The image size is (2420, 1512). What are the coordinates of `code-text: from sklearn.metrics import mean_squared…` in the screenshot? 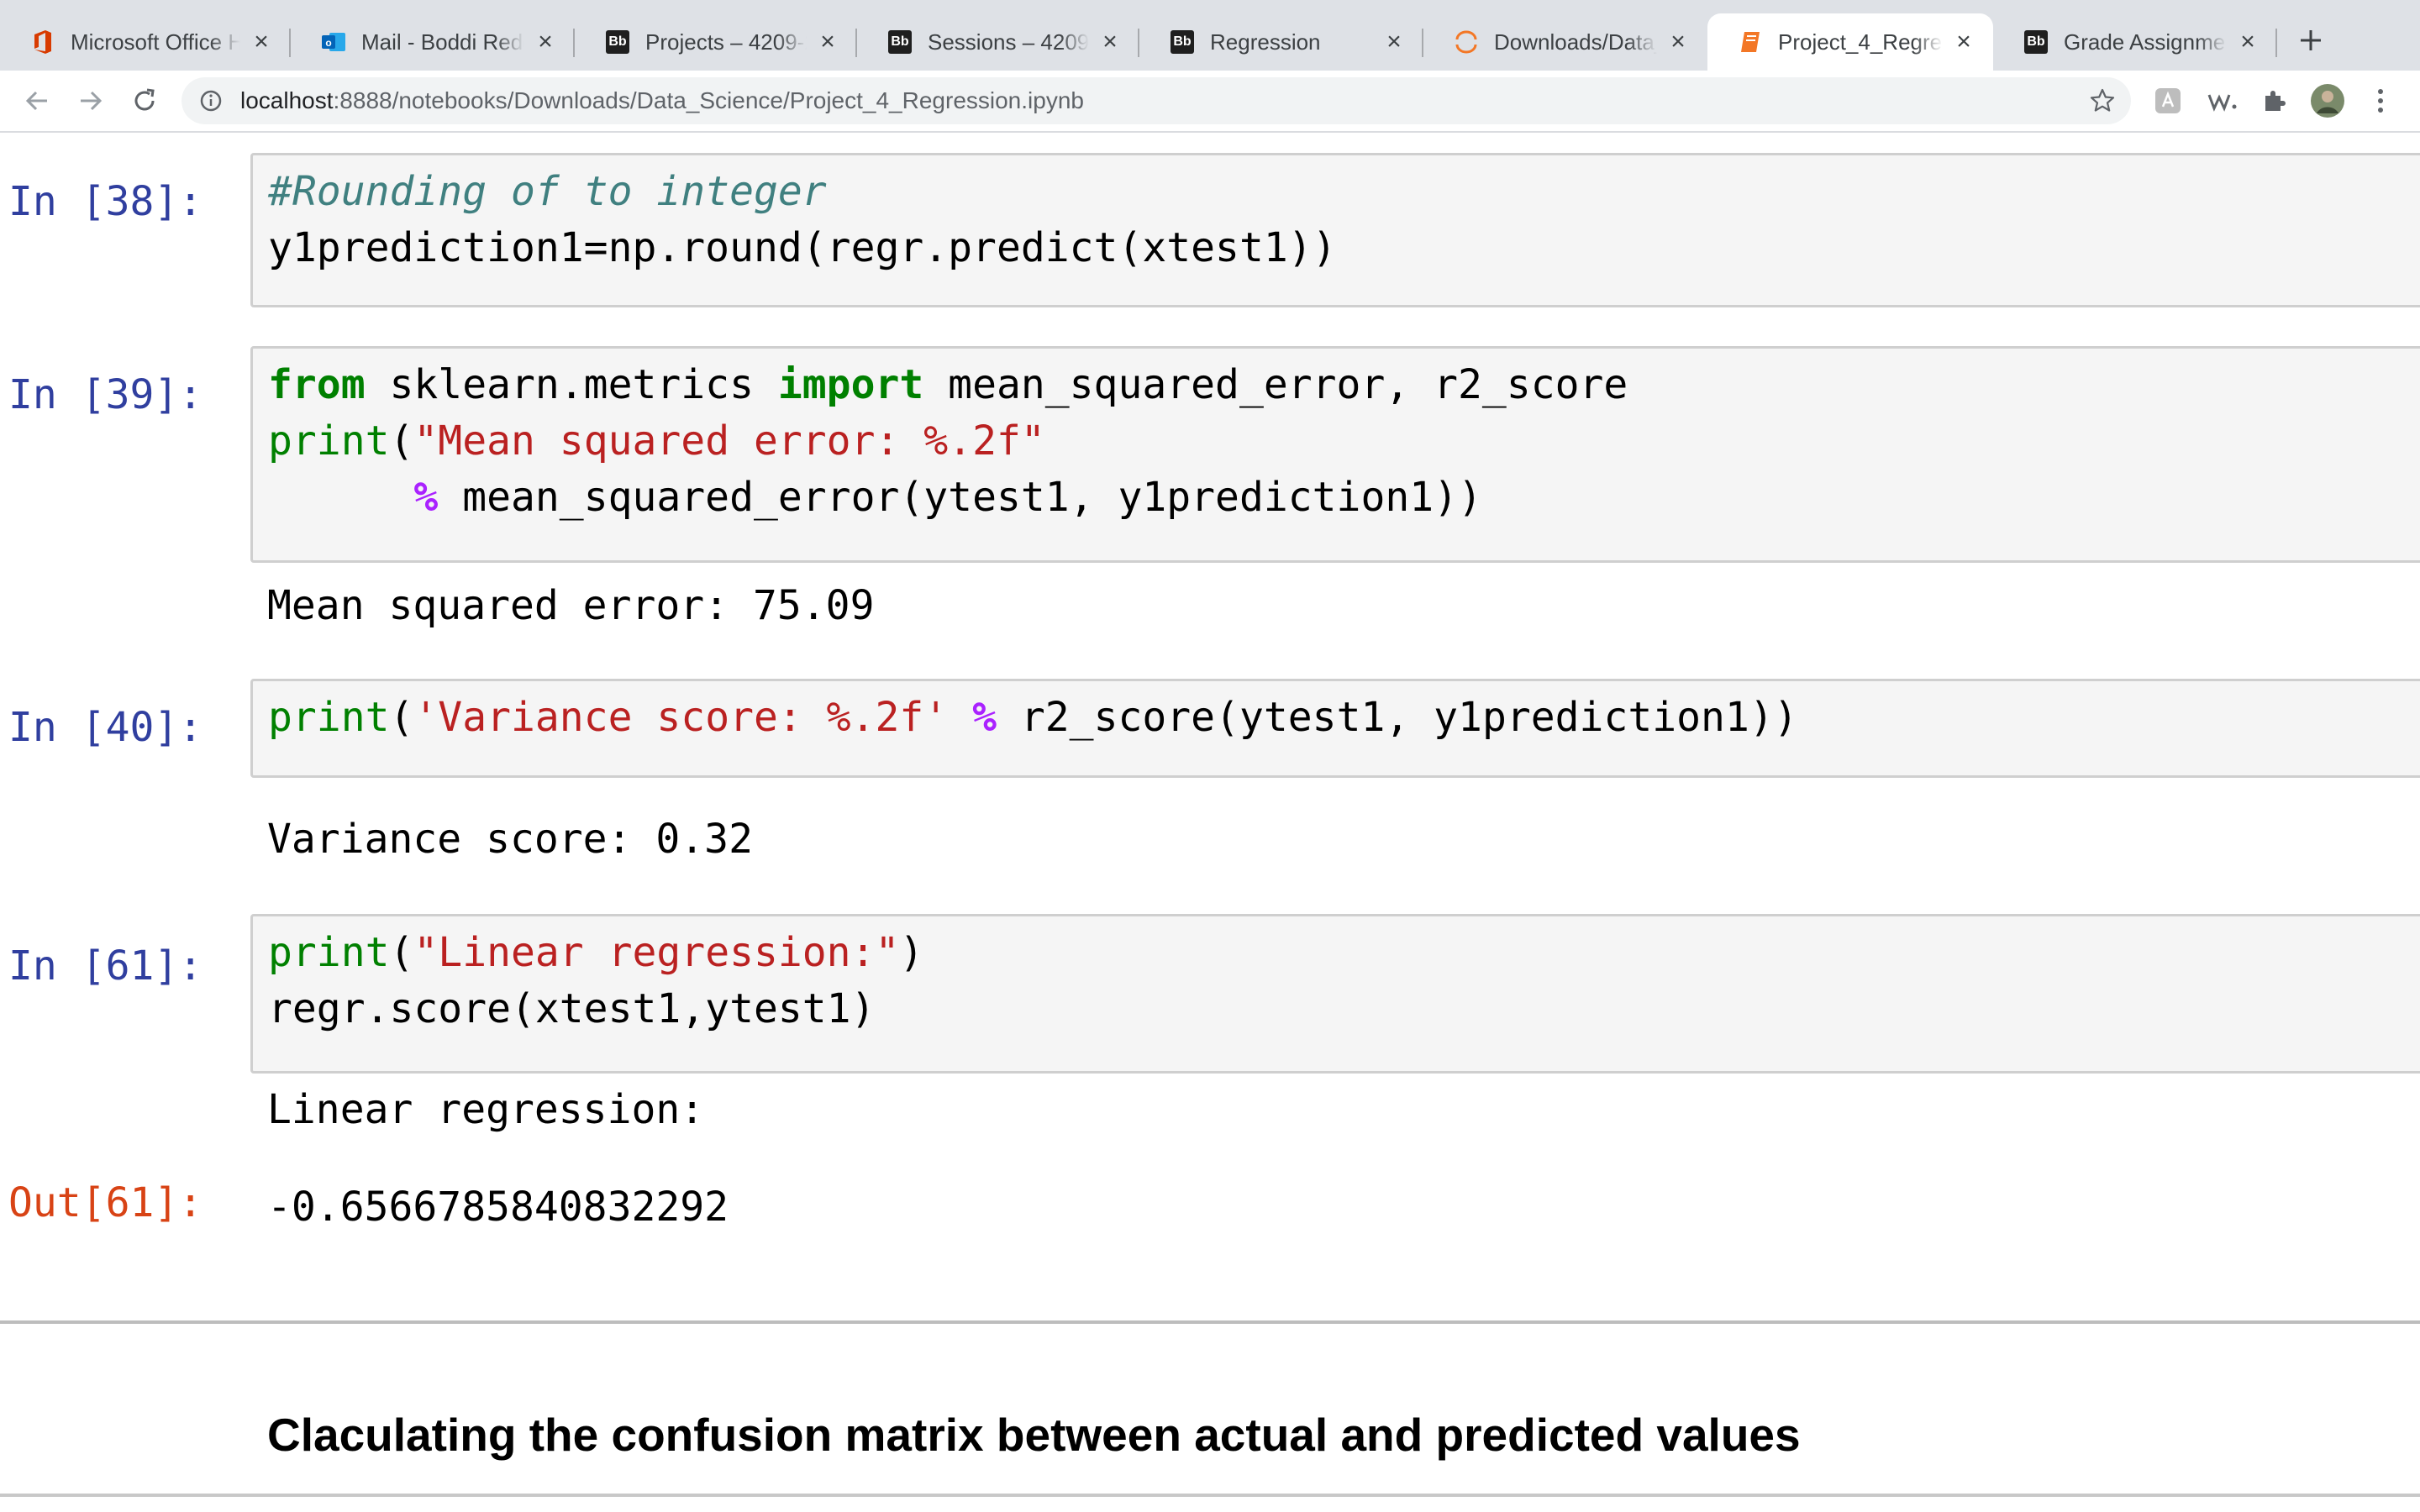 It's located at (1336, 437).